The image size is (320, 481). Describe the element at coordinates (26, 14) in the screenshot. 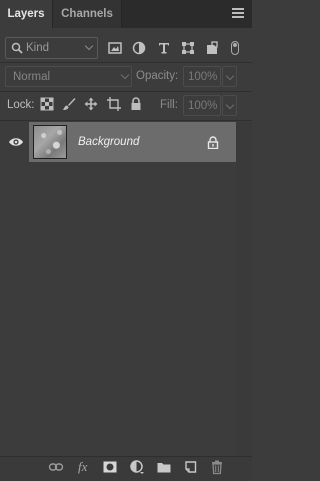

I see `tab-layers: Layers` at that location.